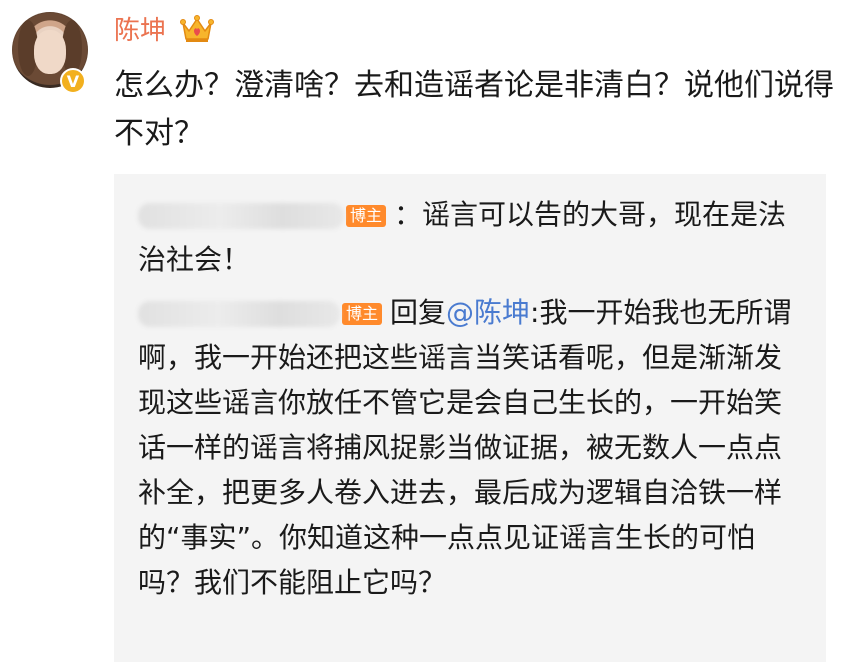  What do you see at coordinates (488, 312) in the screenshot?
I see `mention-link: @陈坤` at bounding box center [488, 312].